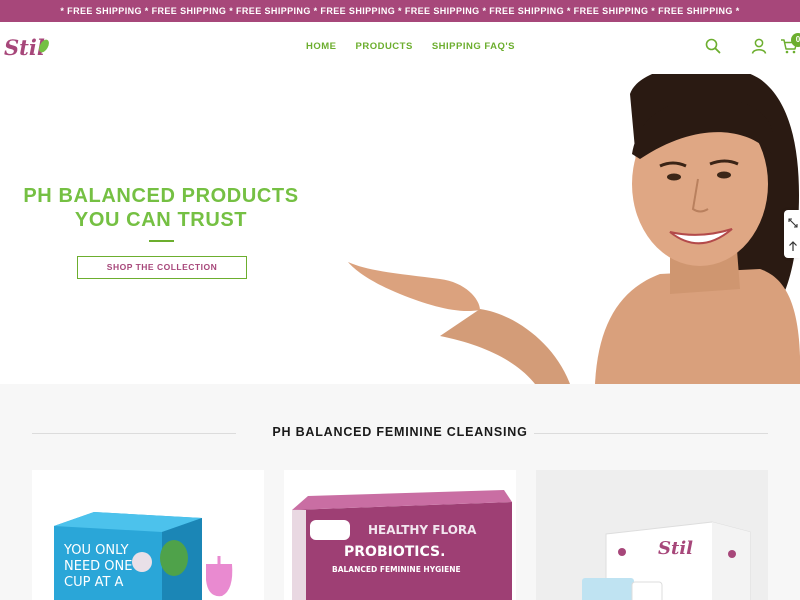 The image size is (800, 600). What do you see at coordinates (96, 550) in the screenshot?
I see `box-text-line-1: YOU ONLY` at bounding box center [96, 550].